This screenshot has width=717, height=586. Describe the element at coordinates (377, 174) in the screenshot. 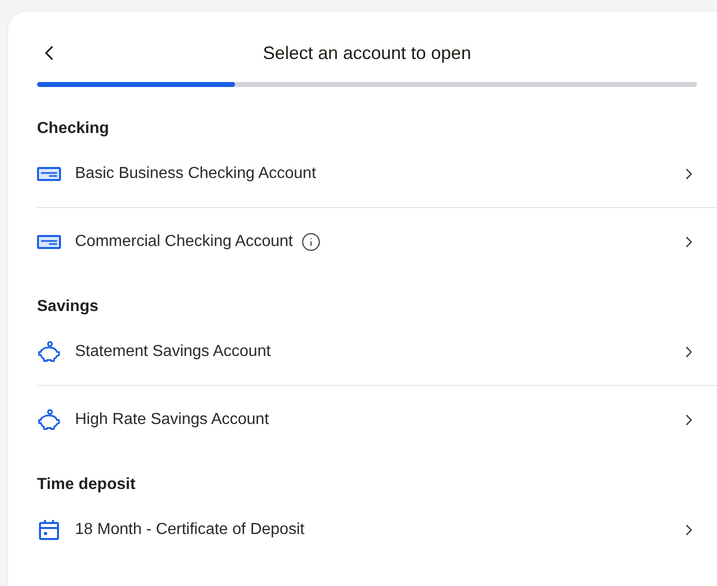

I see `account-option: Basic Business Checking Account` at that location.